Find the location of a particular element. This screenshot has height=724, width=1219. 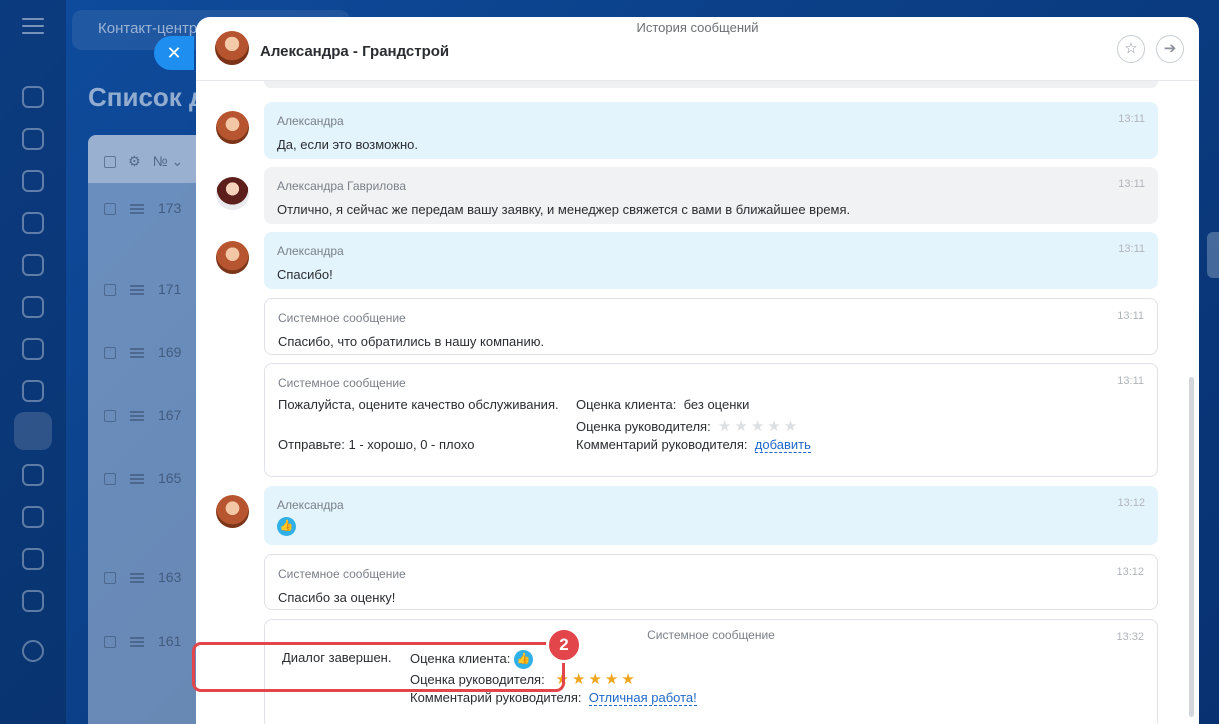

settings-icon: ⚙ is located at coordinates (134, 161).